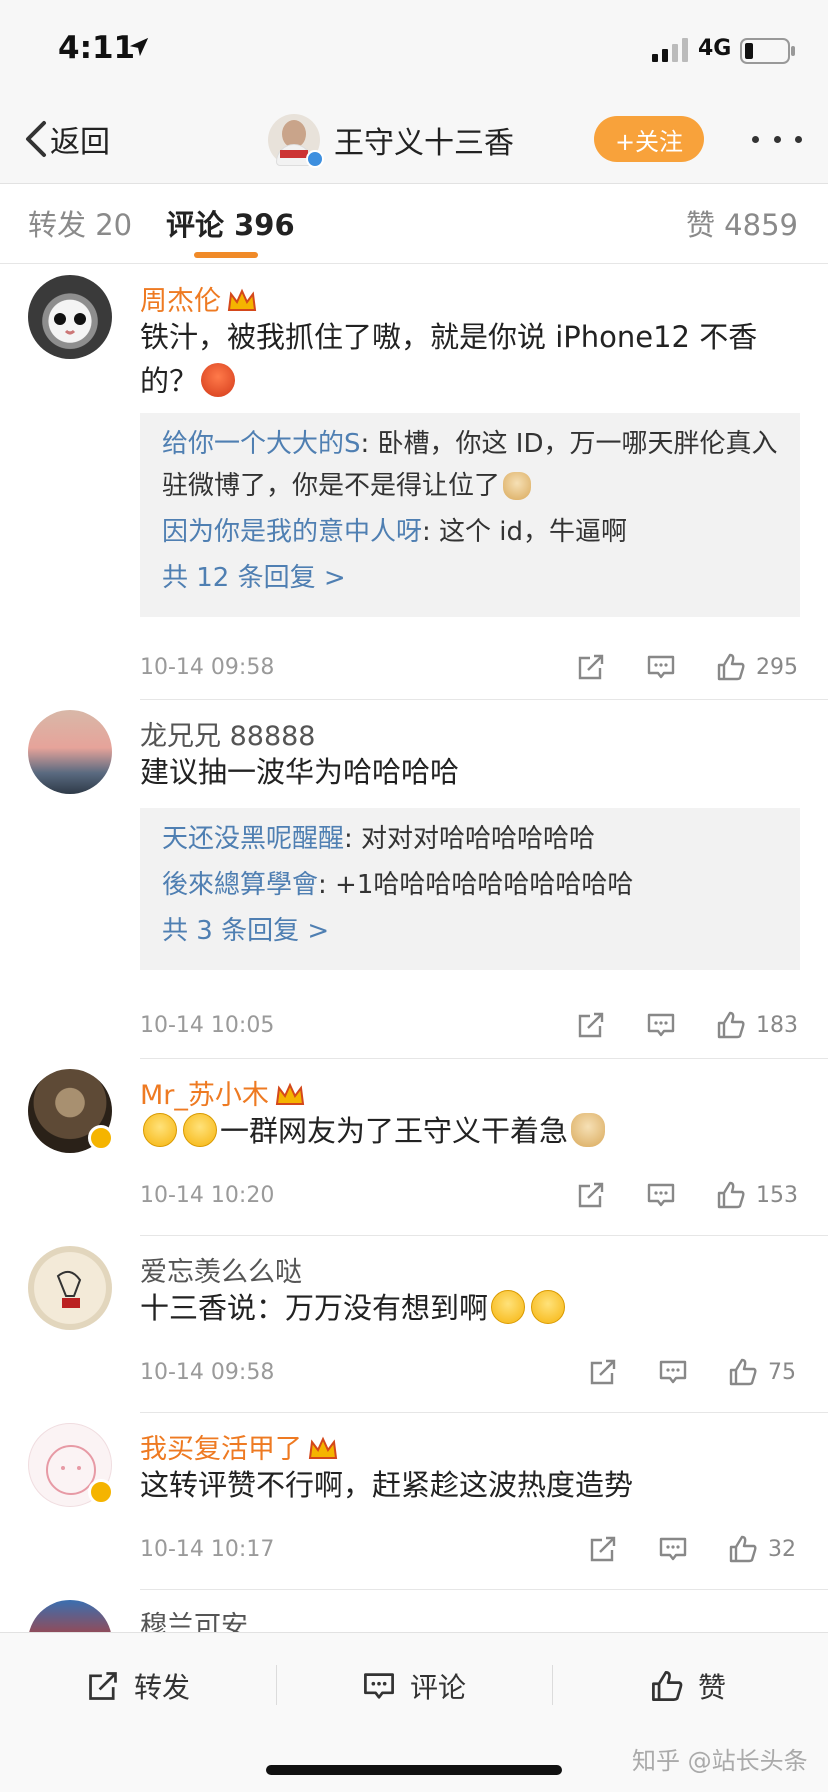  What do you see at coordinates (198, 298) in the screenshot?
I see `commenter-name: 周杰伦` at bounding box center [198, 298].